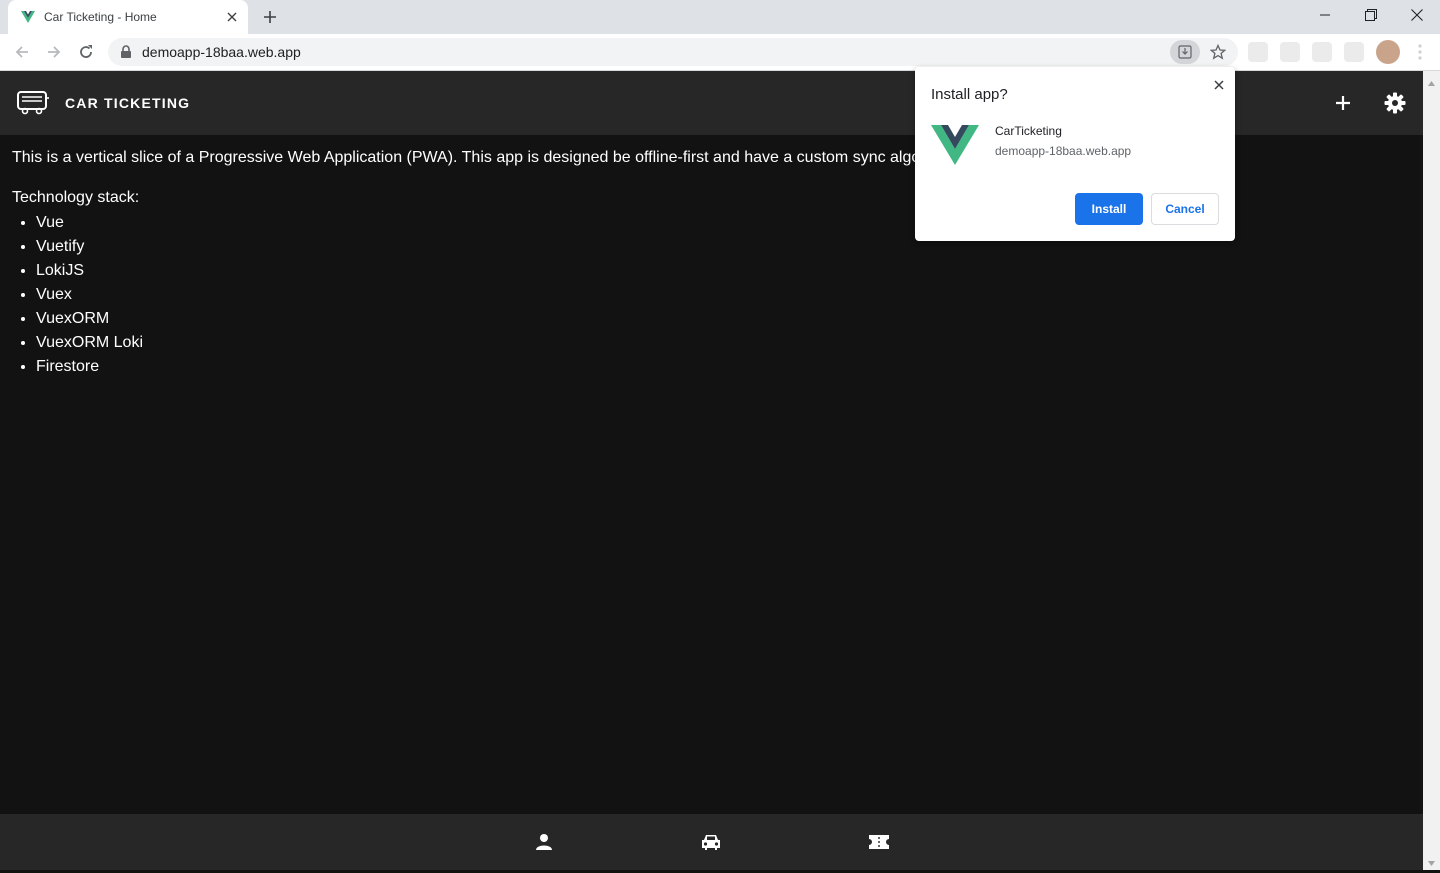 The height and width of the screenshot is (873, 1440). Describe the element at coordinates (724, 295) in the screenshot. I see `list-item: Vuex` at that location.